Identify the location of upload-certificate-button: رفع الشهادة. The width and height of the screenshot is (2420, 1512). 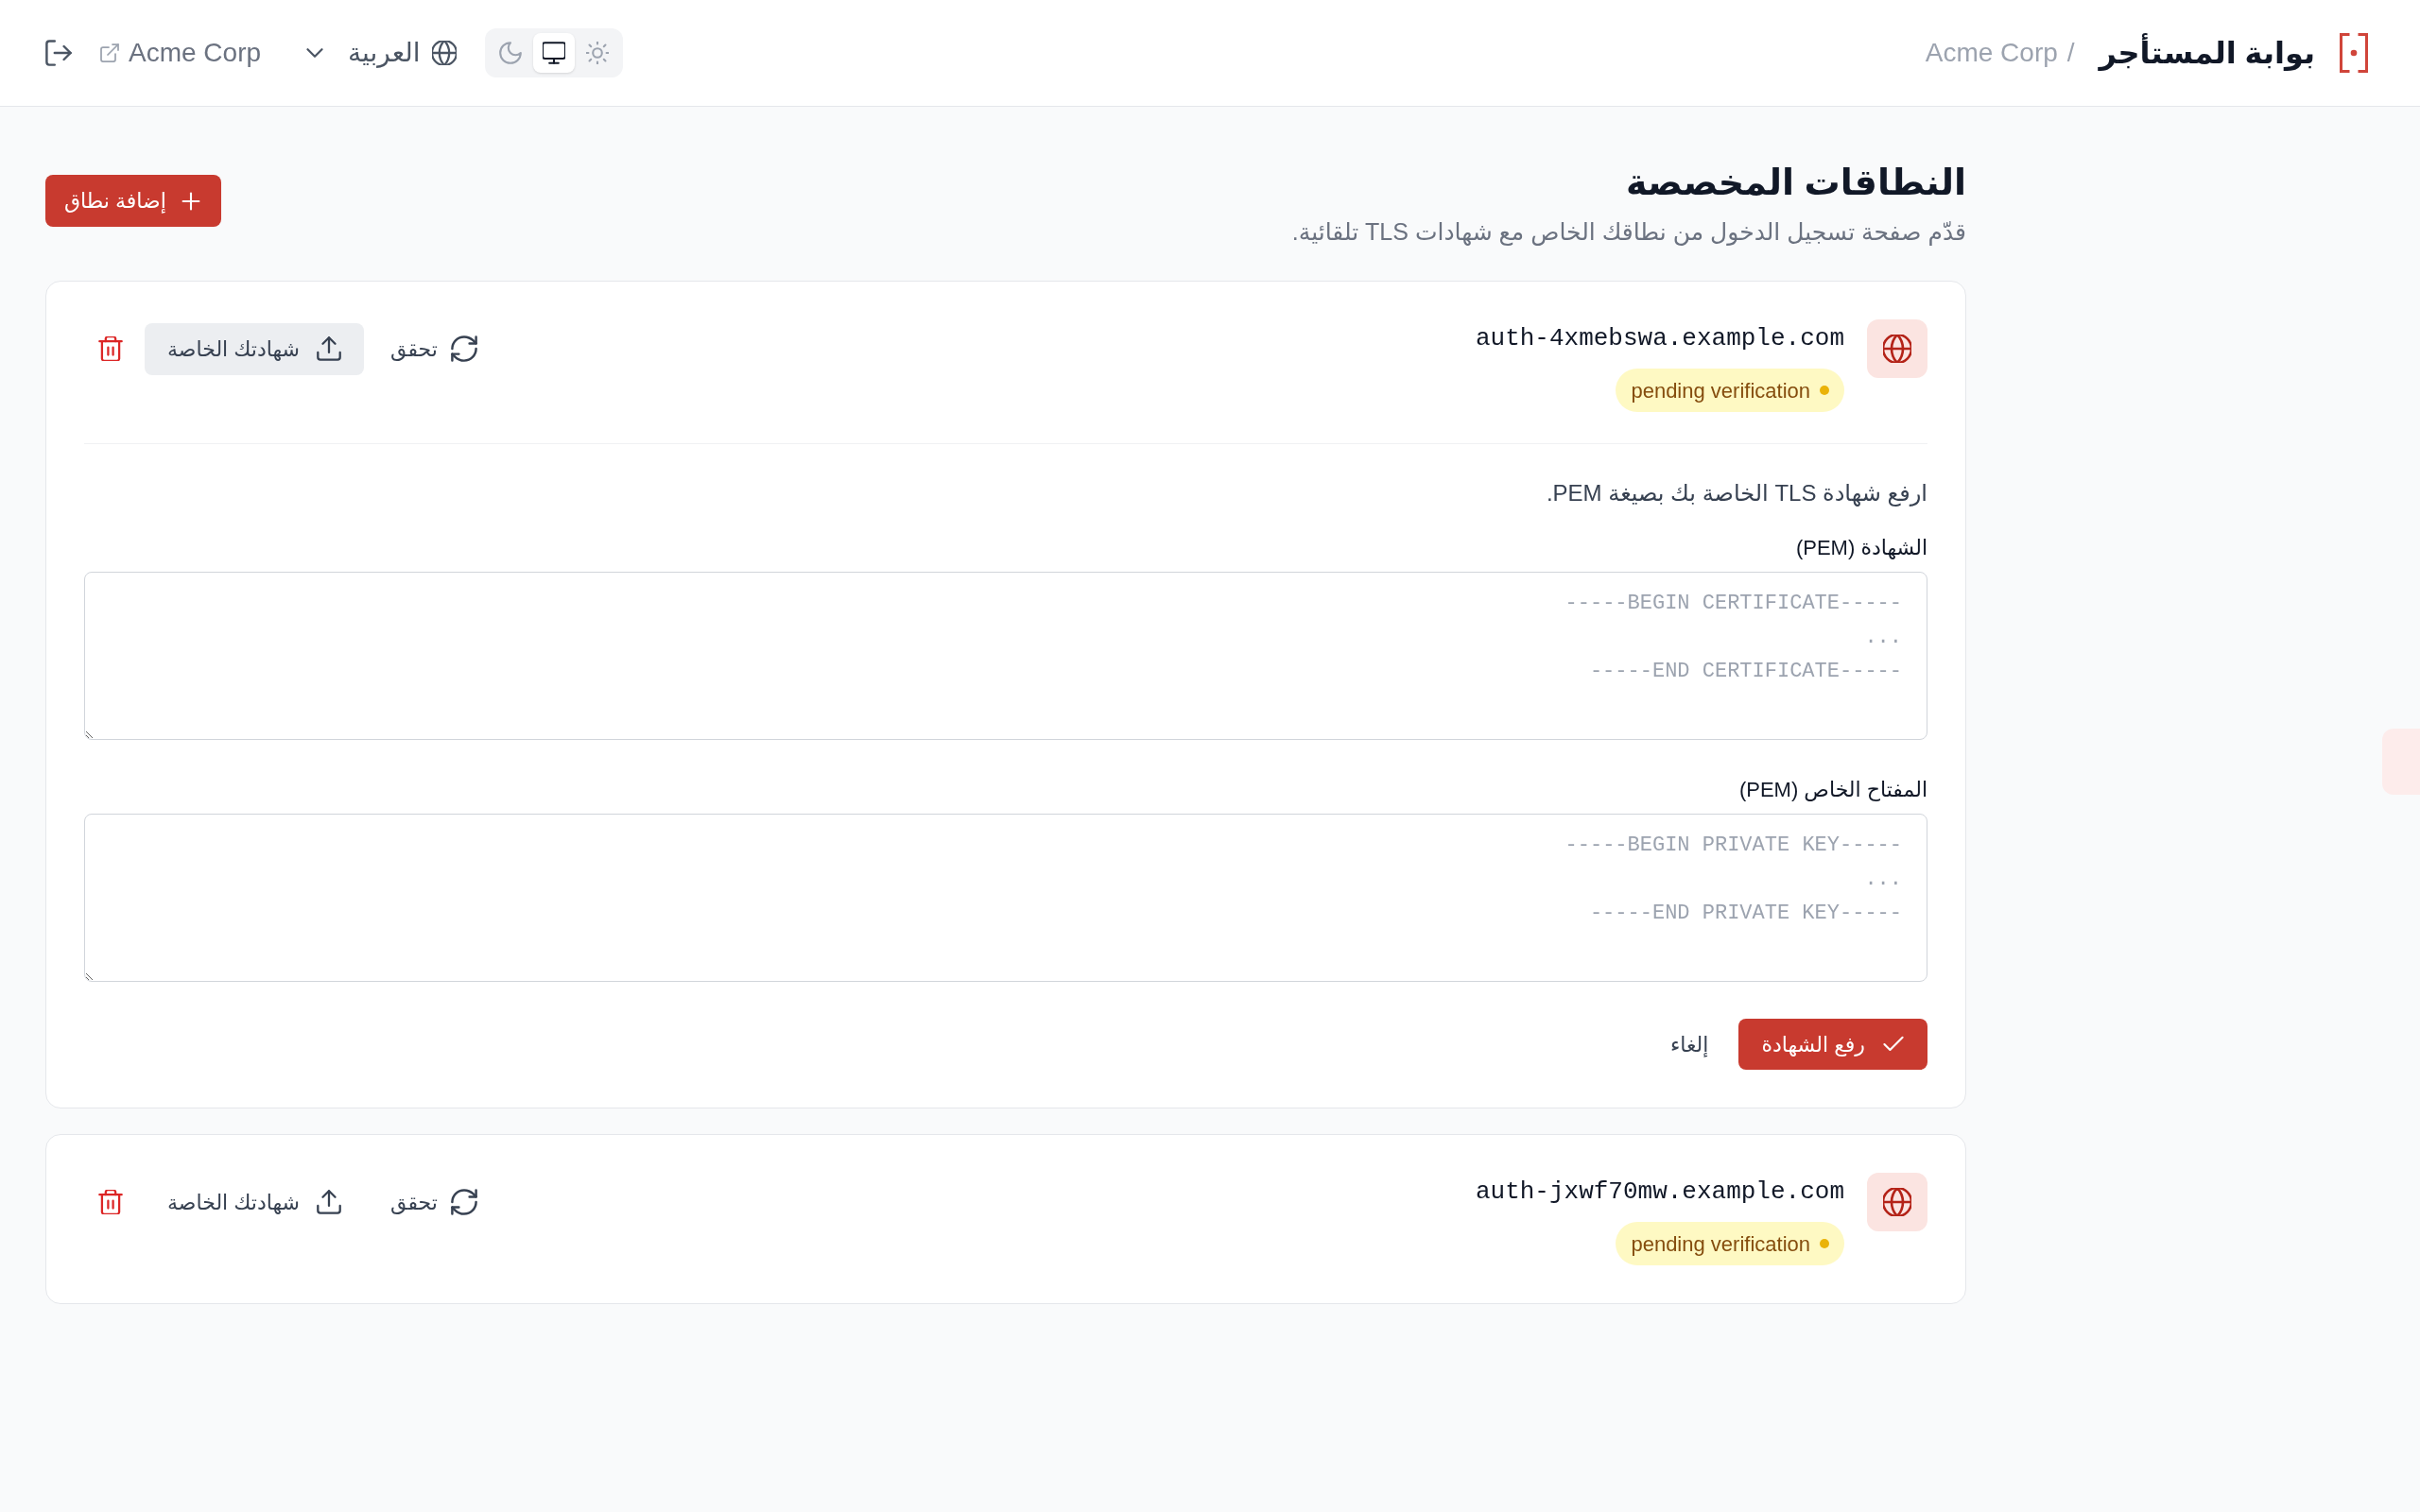
(1832, 1044).